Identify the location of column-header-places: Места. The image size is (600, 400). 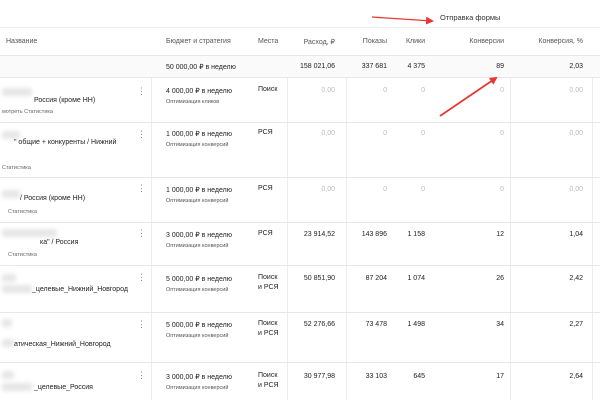
(268, 41).